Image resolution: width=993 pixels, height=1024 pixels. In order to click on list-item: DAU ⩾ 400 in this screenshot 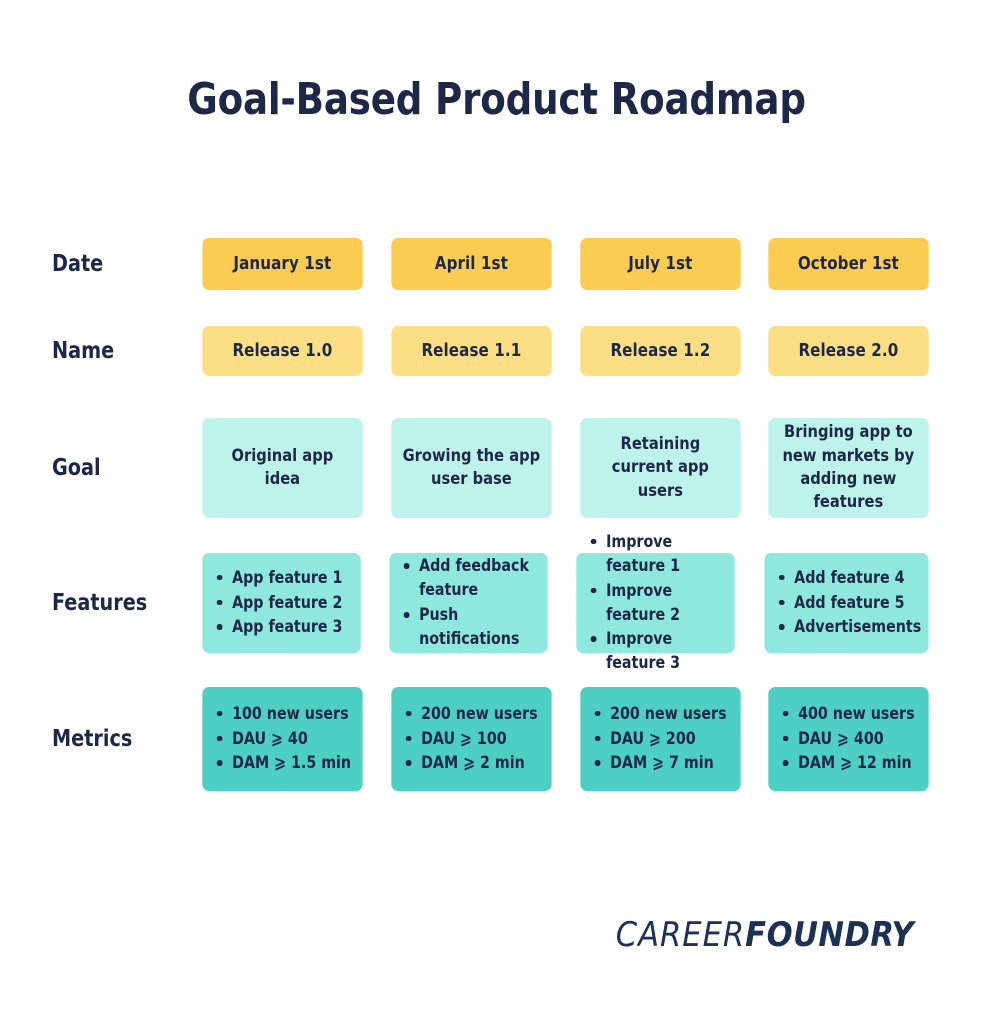, I will do `click(849, 739)`.